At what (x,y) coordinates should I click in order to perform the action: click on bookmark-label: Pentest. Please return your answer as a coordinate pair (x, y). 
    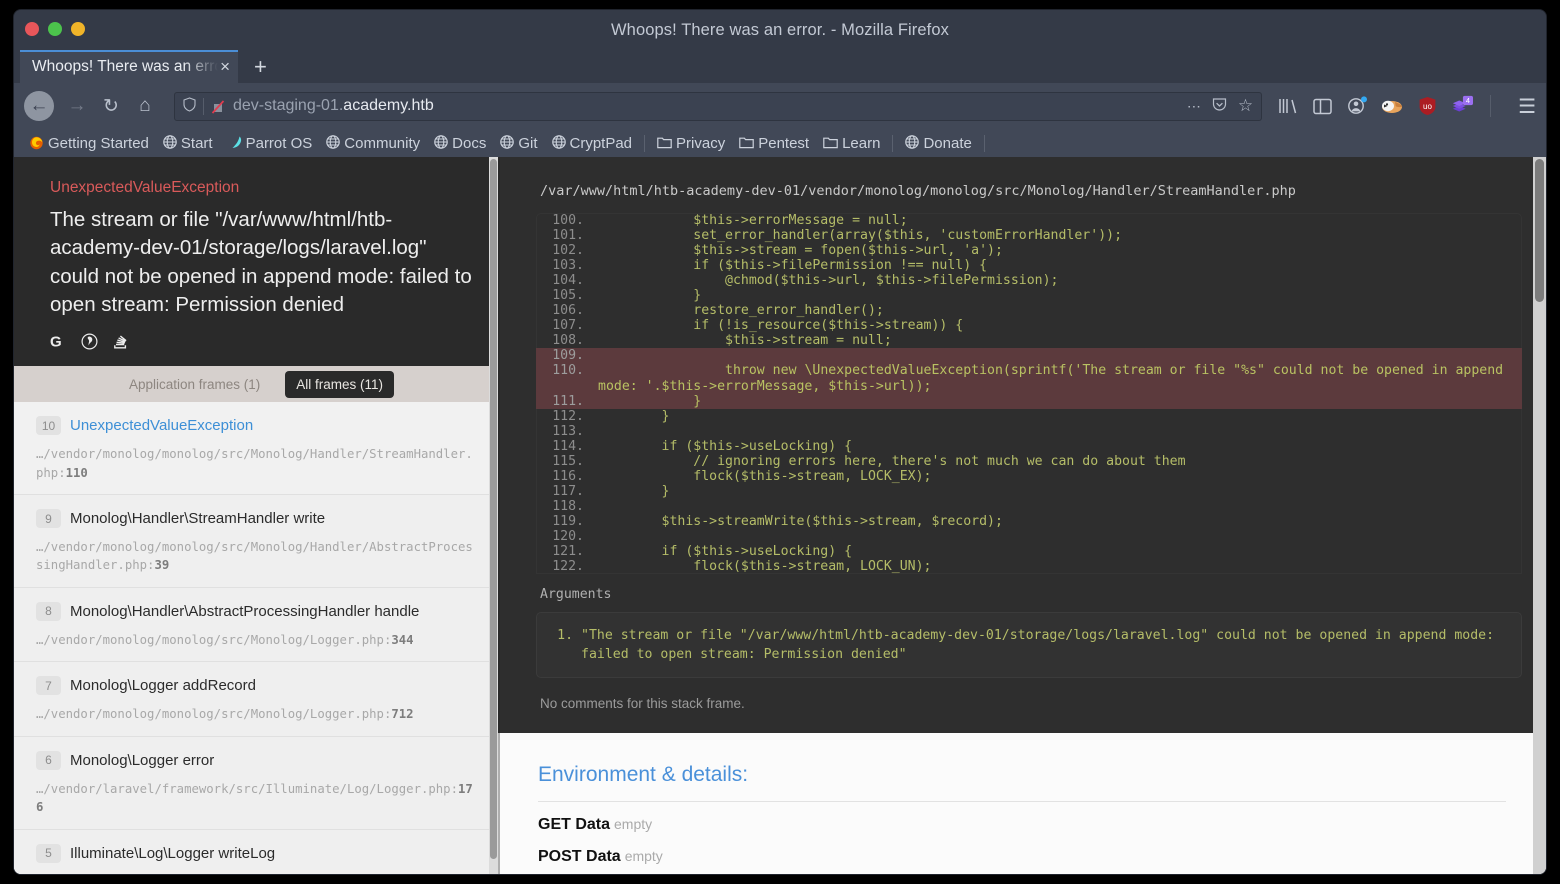
    Looking at the image, I should click on (784, 143).